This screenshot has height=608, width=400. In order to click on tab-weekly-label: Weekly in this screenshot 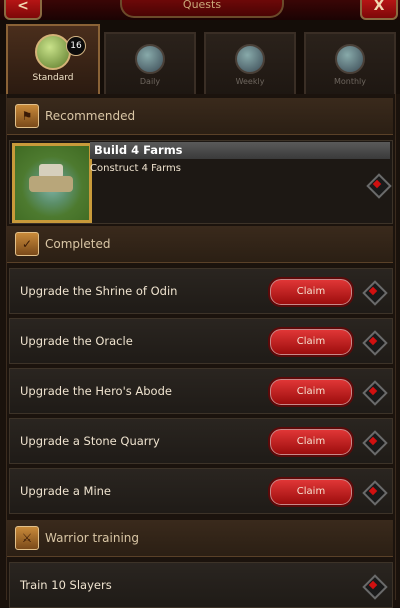, I will do `click(250, 81)`.